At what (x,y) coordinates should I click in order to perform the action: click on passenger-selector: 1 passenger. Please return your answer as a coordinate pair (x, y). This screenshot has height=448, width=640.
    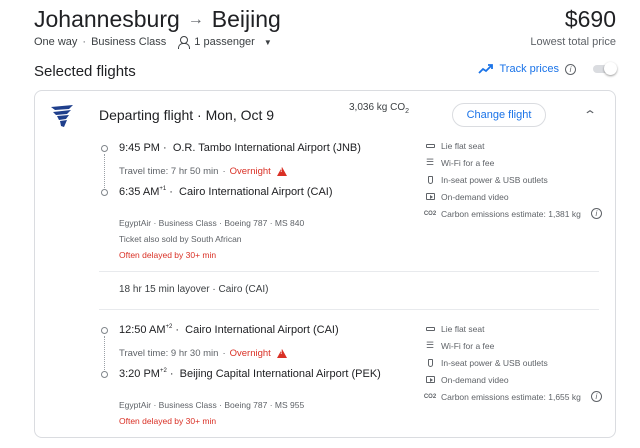
    Looking at the image, I should click on (224, 42).